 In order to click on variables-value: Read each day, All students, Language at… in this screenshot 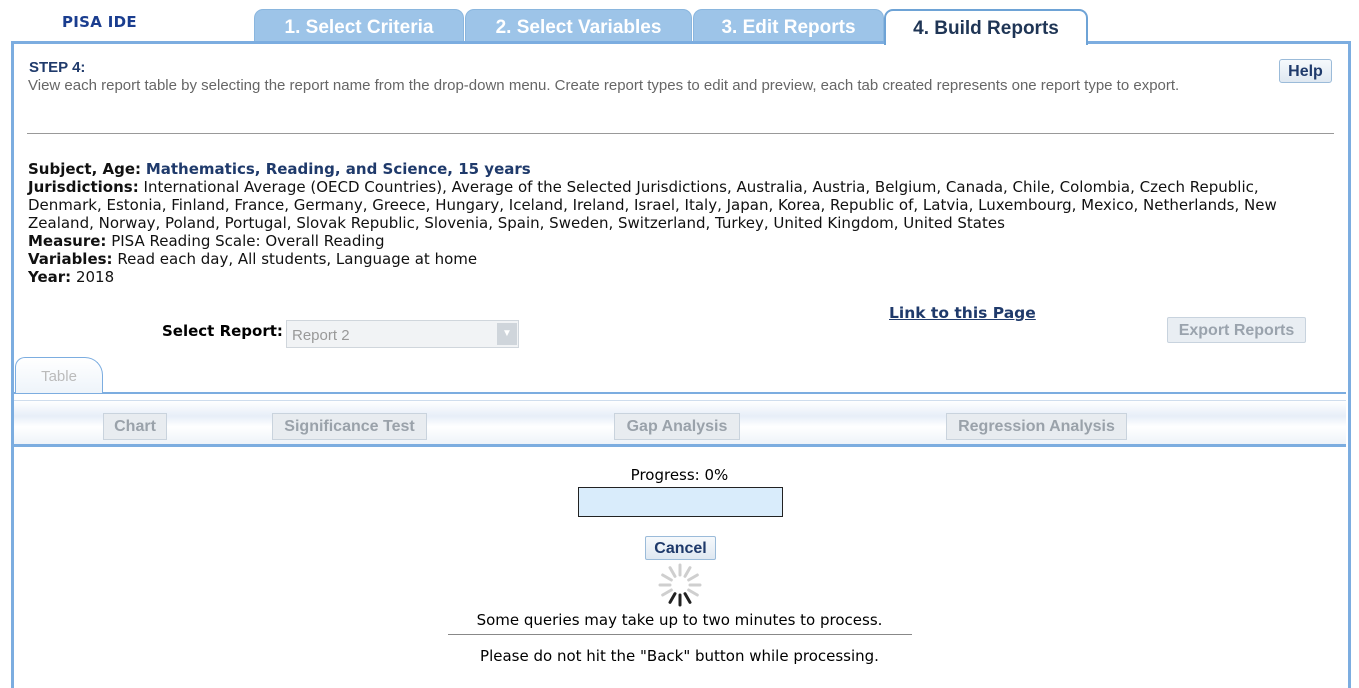, I will do `click(297, 259)`.